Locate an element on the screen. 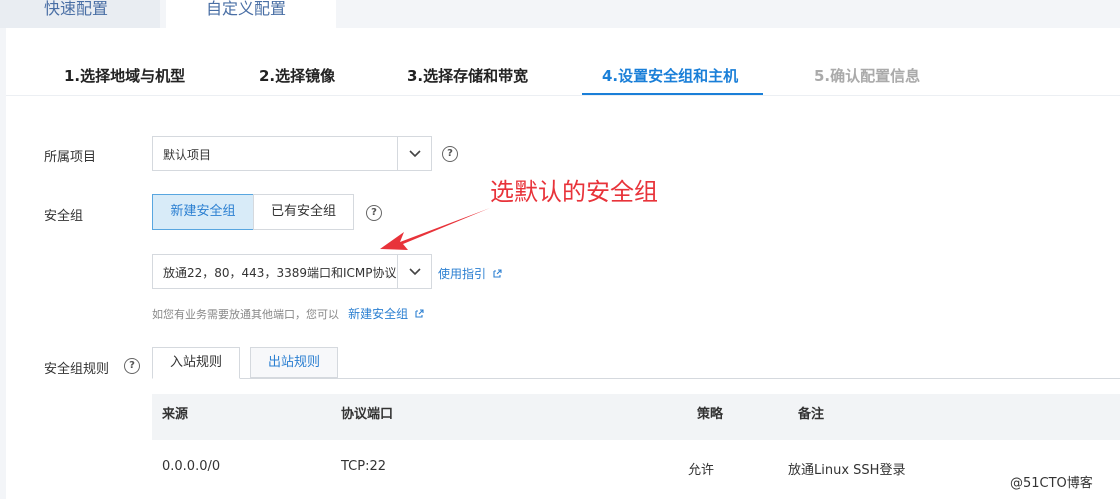 Image resolution: width=1120 pixels, height=499 pixels. column-header-source: 来源 is located at coordinates (175, 414).